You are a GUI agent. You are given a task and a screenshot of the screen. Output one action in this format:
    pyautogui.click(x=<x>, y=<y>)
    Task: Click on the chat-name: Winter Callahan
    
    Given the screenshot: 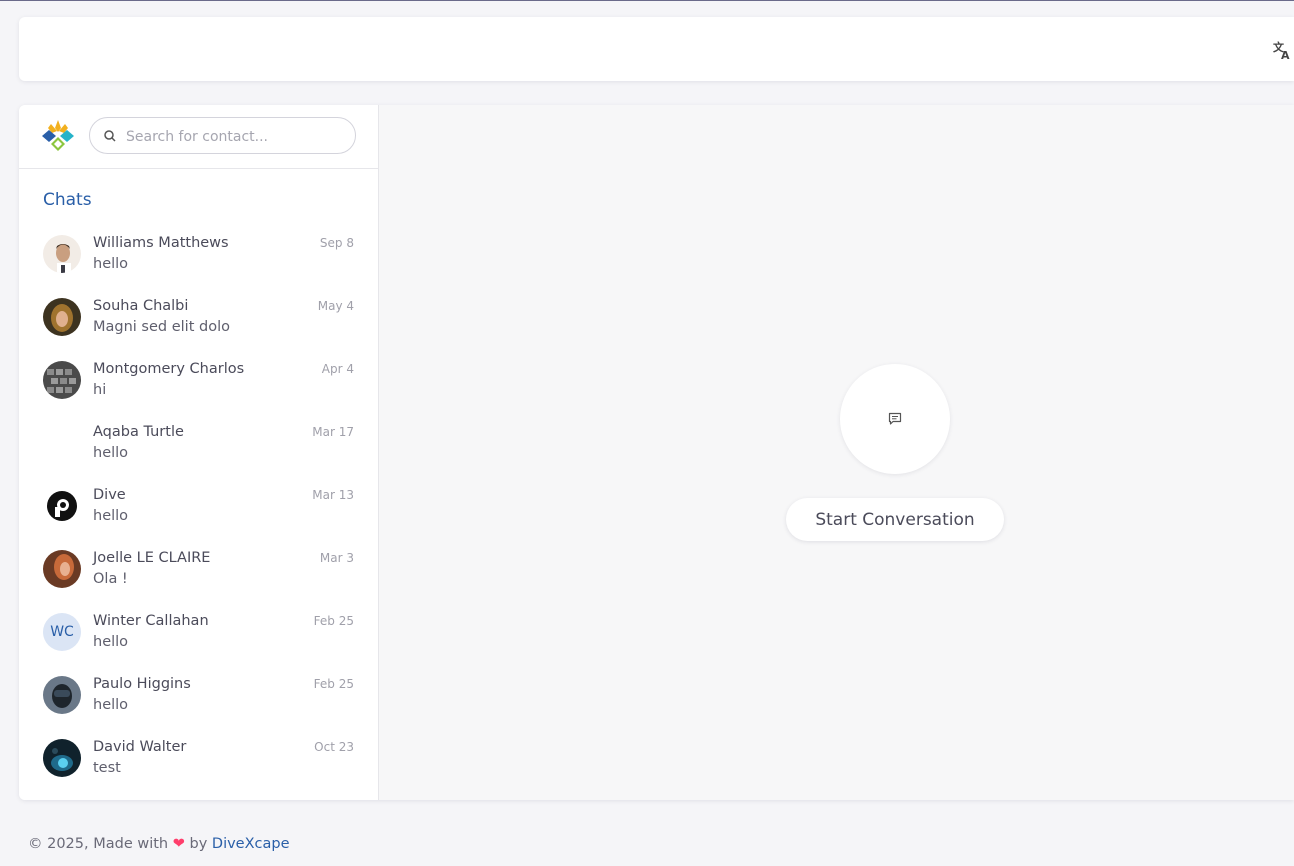 What is the action you would take?
    pyautogui.click(x=151, y=621)
    